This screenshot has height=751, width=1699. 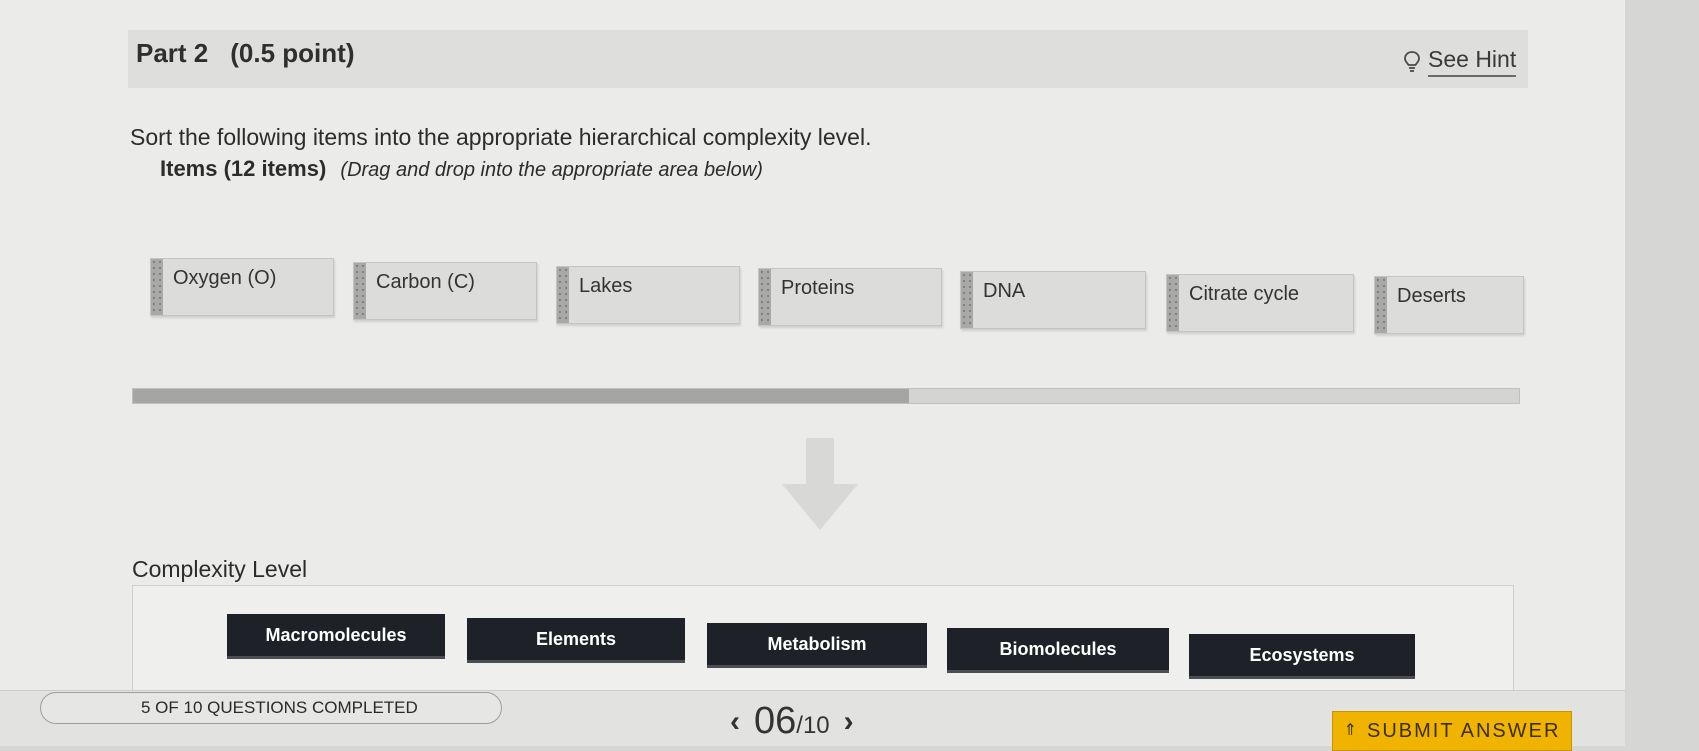 What do you see at coordinates (292, 53) in the screenshot?
I see `part-points: (0.5 point)` at bounding box center [292, 53].